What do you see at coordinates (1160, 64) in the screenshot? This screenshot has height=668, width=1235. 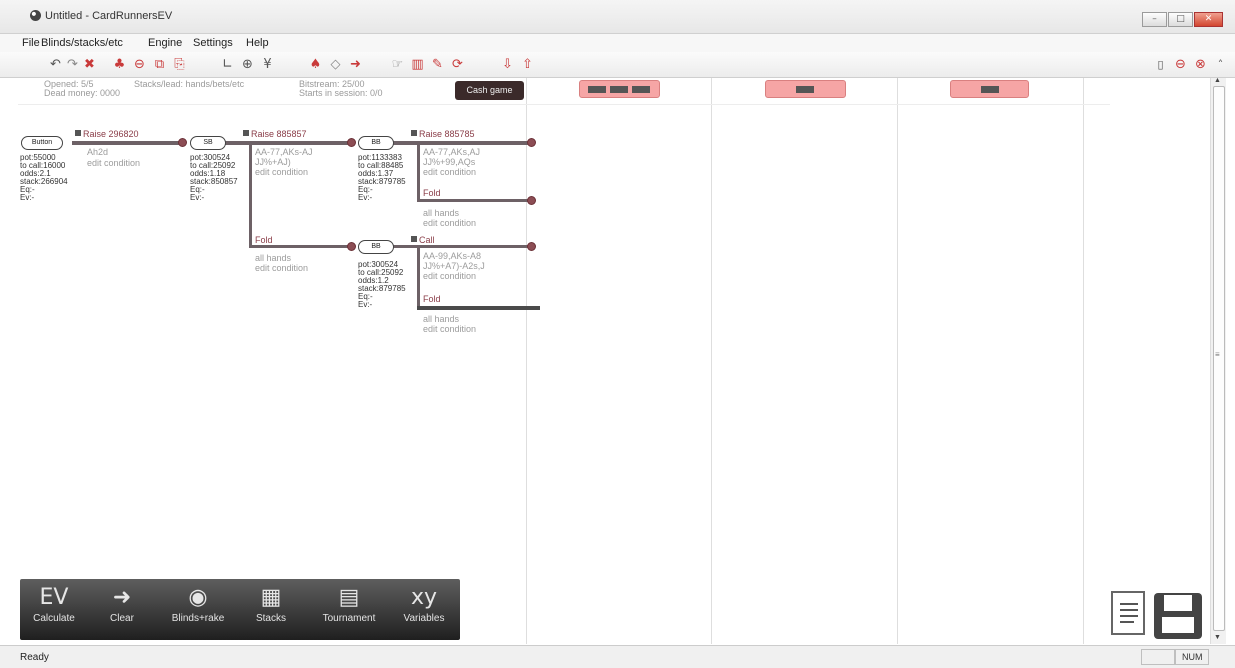 I see `new-document-icon: ▯` at bounding box center [1160, 64].